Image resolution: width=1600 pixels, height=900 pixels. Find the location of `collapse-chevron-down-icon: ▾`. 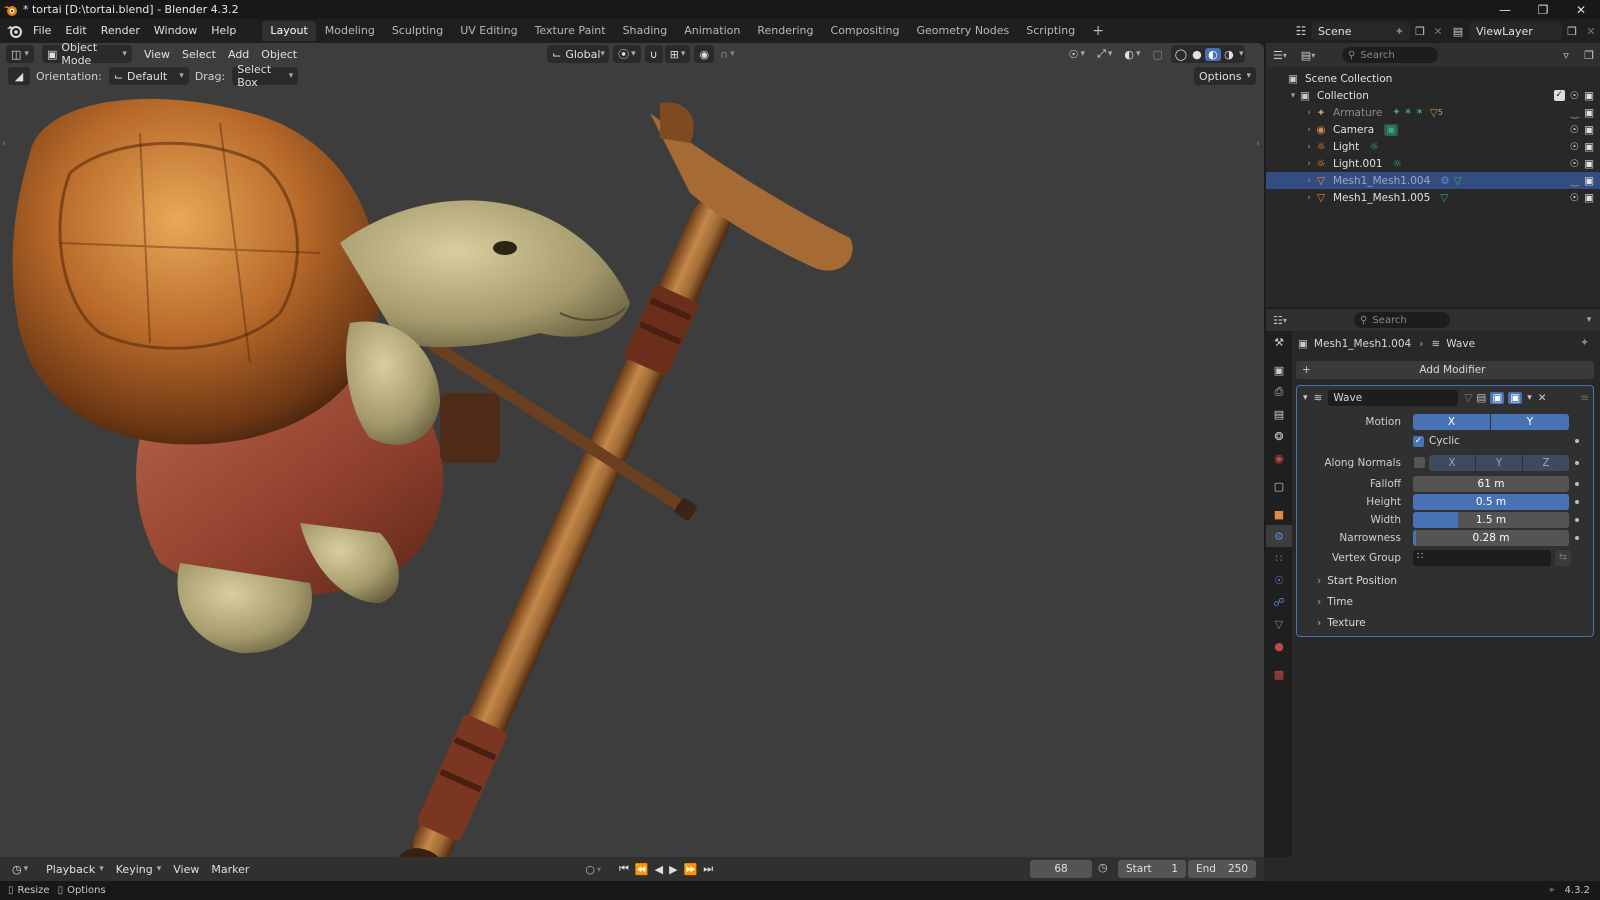

collapse-chevron-down-icon: ▾ is located at coordinates (1305, 398).